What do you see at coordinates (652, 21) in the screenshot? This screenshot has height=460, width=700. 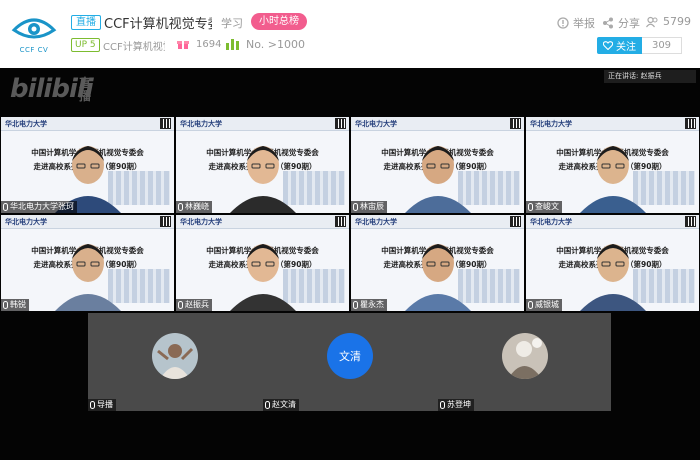 I see `people-icon` at bounding box center [652, 21].